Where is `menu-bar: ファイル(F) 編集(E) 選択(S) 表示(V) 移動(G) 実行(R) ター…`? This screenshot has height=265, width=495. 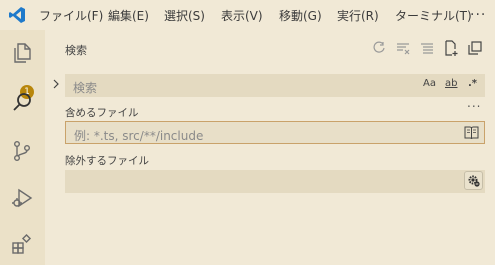 menu-bar: ファイル(F) 編集(E) 選択(S) 表示(V) 移動(G) 実行(R) ター… is located at coordinates (247, 15).